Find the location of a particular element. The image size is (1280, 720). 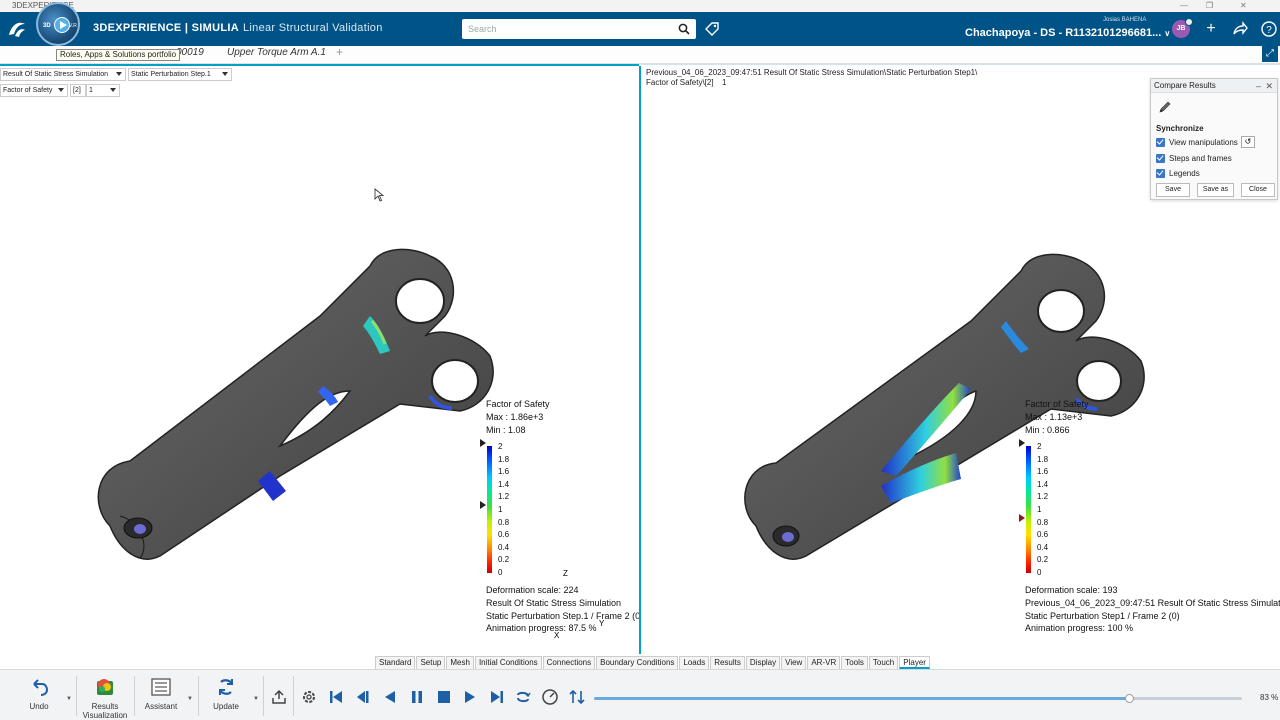

export-icon is located at coordinates (279, 697).